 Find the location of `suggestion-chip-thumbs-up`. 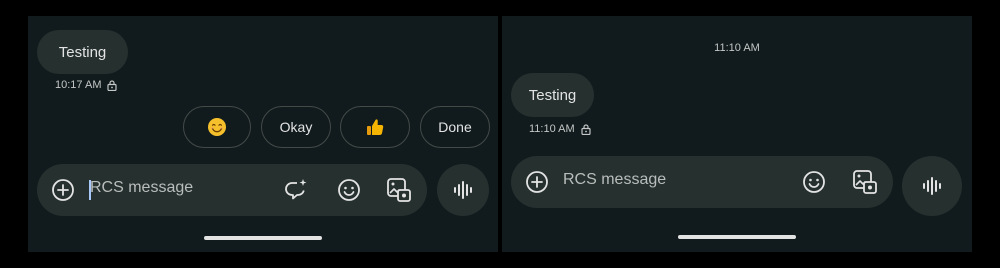

suggestion-chip-thumbs-up is located at coordinates (375, 127).